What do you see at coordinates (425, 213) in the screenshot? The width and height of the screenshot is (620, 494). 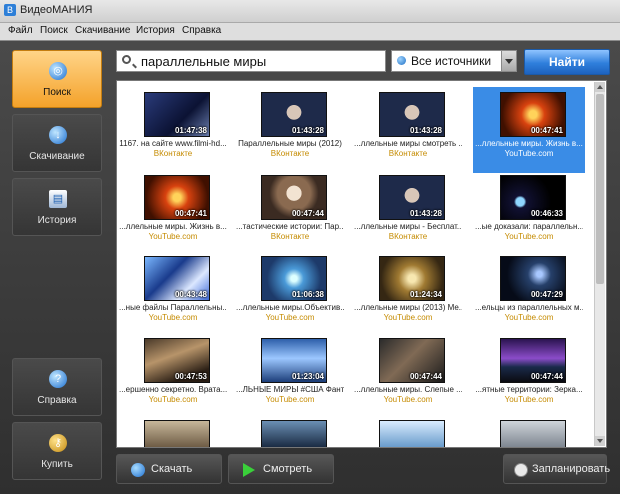 I see `video-duration: 01:43:28` at bounding box center [425, 213].